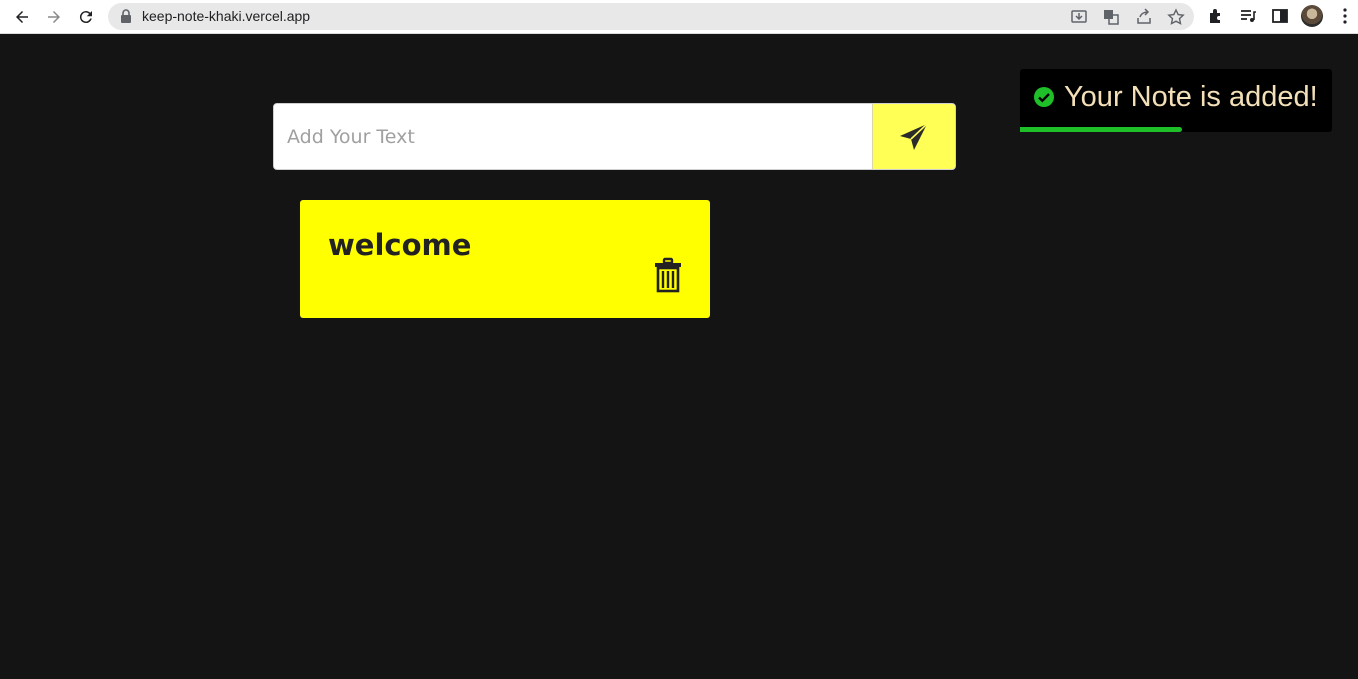 This screenshot has width=1358, height=679. I want to click on note-input, so click(573, 136).